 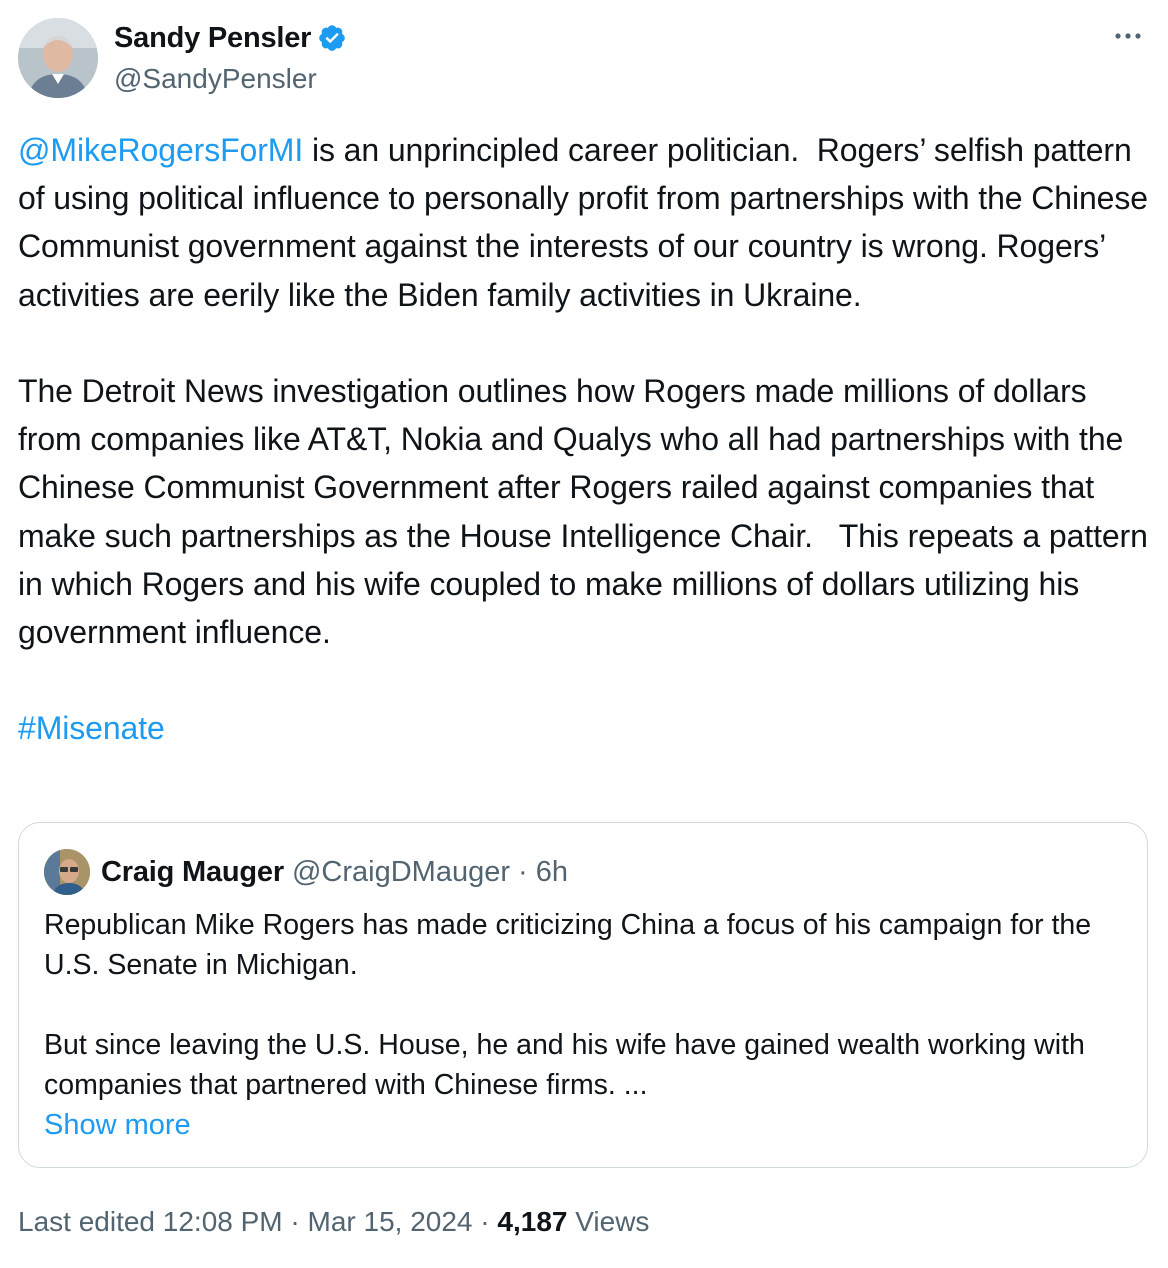 What do you see at coordinates (117, 1125) in the screenshot?
I see `show-more-link: Show more` at bounding box center [117, 1125].